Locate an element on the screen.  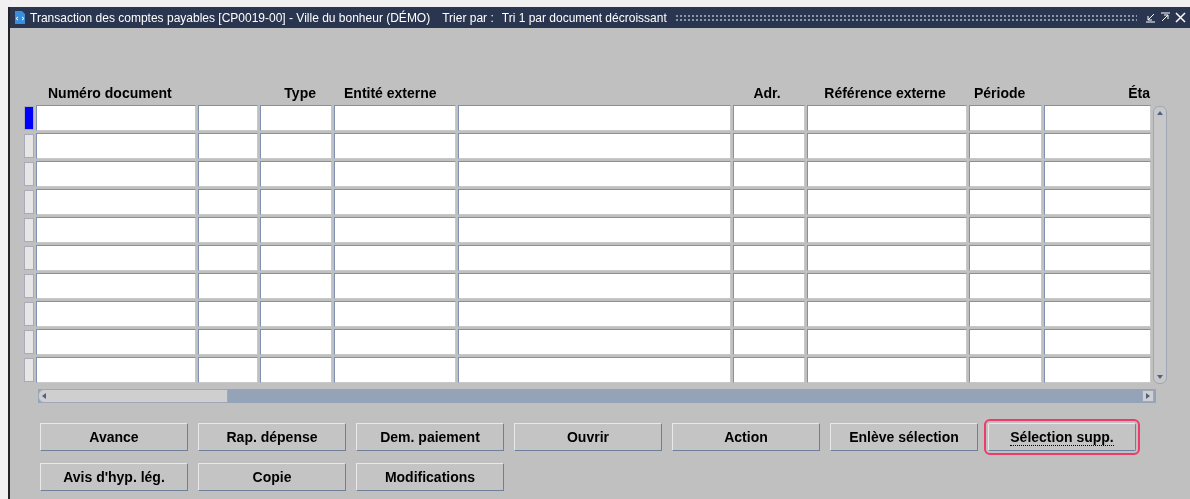
action-button: Copie is located at coordinates (272, 477).